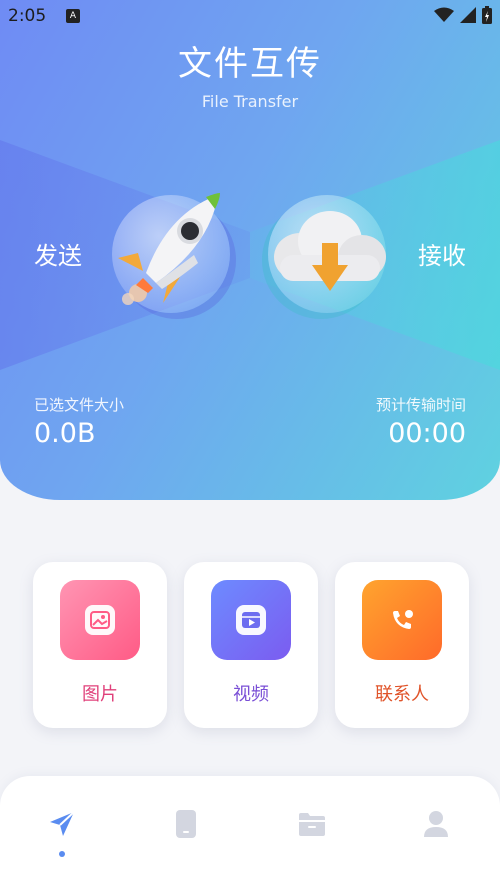 This screenshot has height=888, width=500. I want to click on status-icons, so click(463, 15).